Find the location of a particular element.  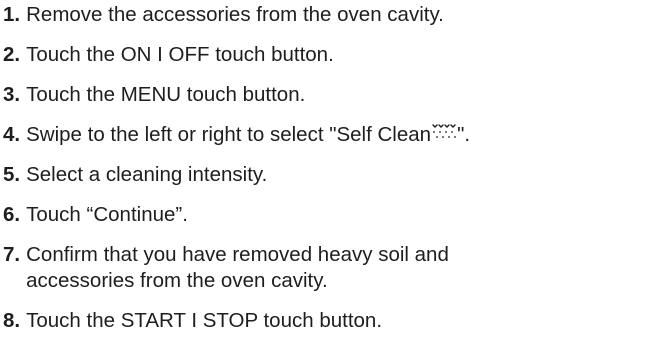

step-text: Touch the ON I OFF touch button. is located at coordinates (180, 54).